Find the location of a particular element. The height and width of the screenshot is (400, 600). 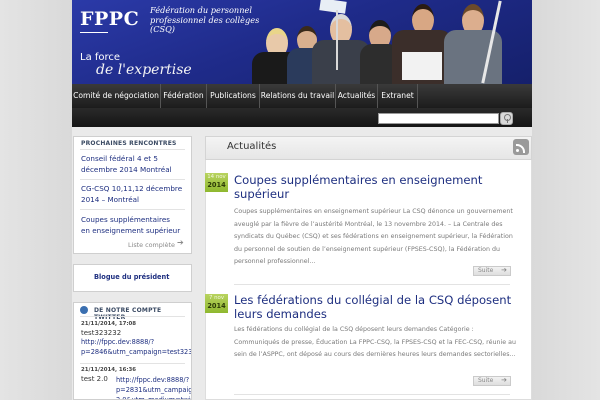

blog-panel: Blogue du président is located at coordinates (132, 278).